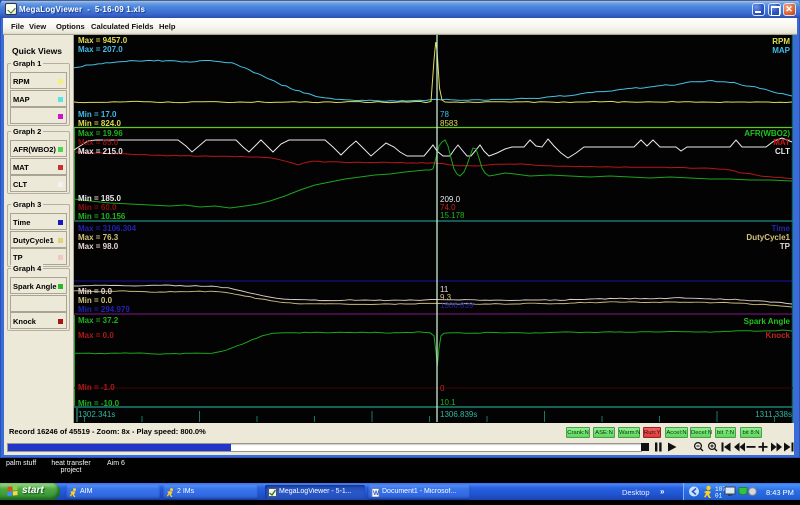 This screenshot has height=505, width=800. Describe the element at coordinates (96, 335) in the screenshot. I see `svg-text: Max = 0.0` at that location.